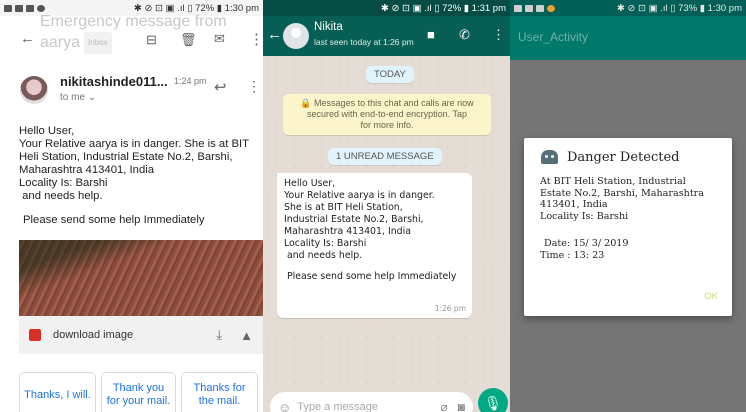 The width and height of the screenshot is (746, 412). I want to click on archive-icon: ⊟, so click(151, 40).